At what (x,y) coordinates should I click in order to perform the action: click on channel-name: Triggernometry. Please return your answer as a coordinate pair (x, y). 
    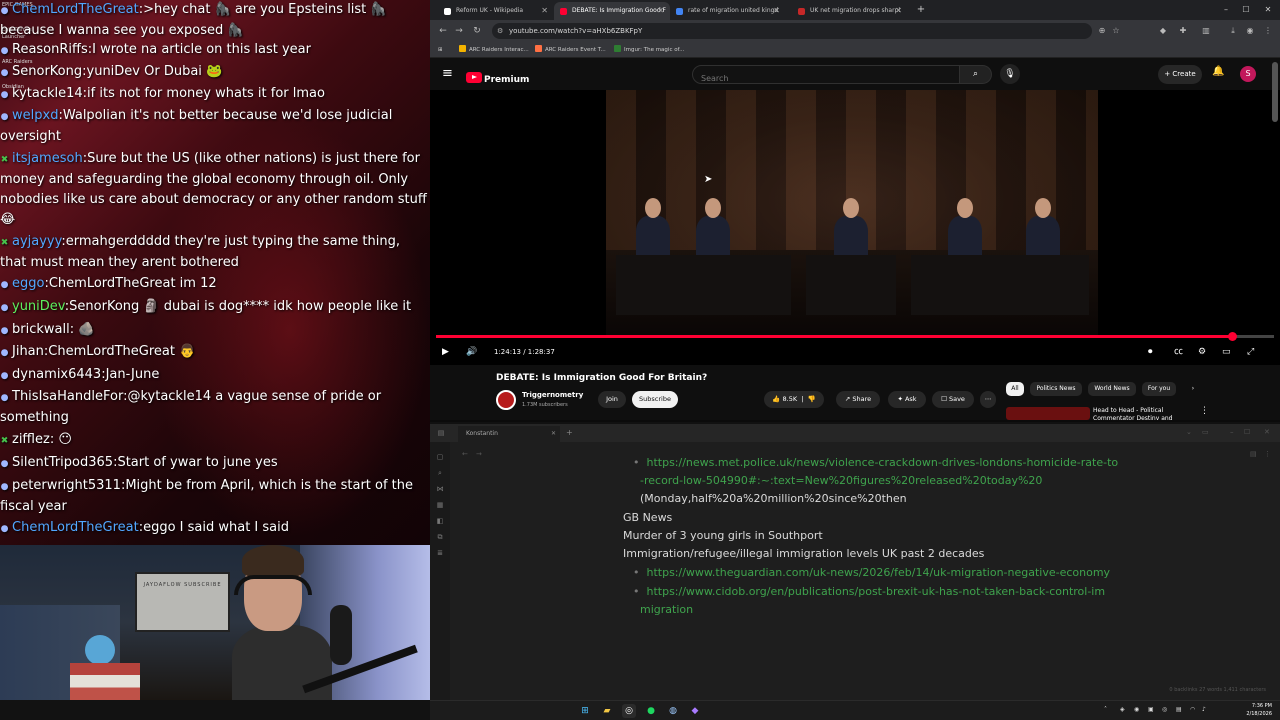
    Looking at the image, I should click on (552, 395).